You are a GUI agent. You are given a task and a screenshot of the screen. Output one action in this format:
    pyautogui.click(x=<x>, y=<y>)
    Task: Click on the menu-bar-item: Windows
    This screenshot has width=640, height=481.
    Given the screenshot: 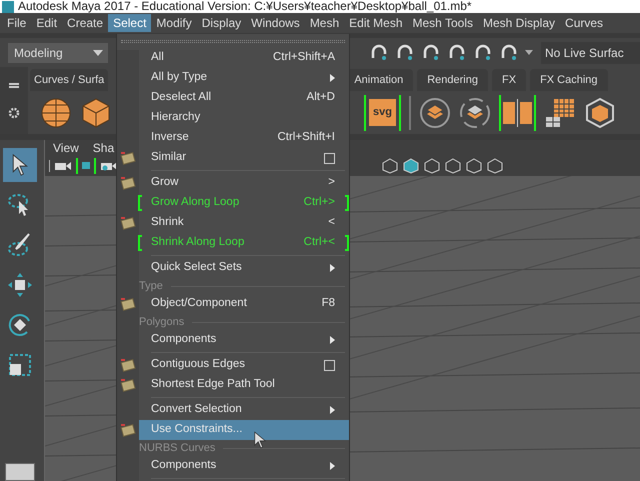 What is the action you would take?
    pyautogui.click(x=275, y=23)
    